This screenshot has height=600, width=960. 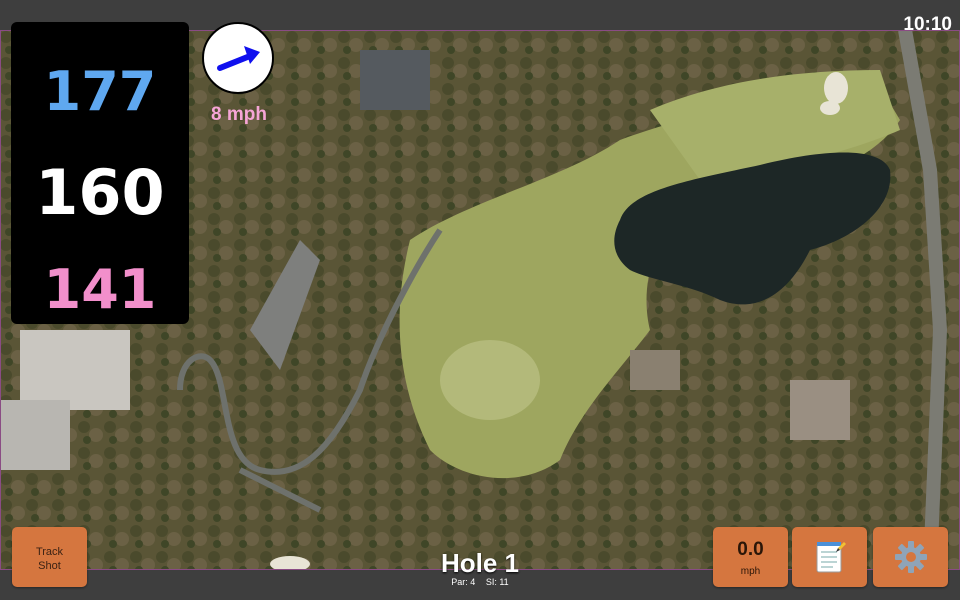 I want to click on notes-button, so click(x=829, y=557).